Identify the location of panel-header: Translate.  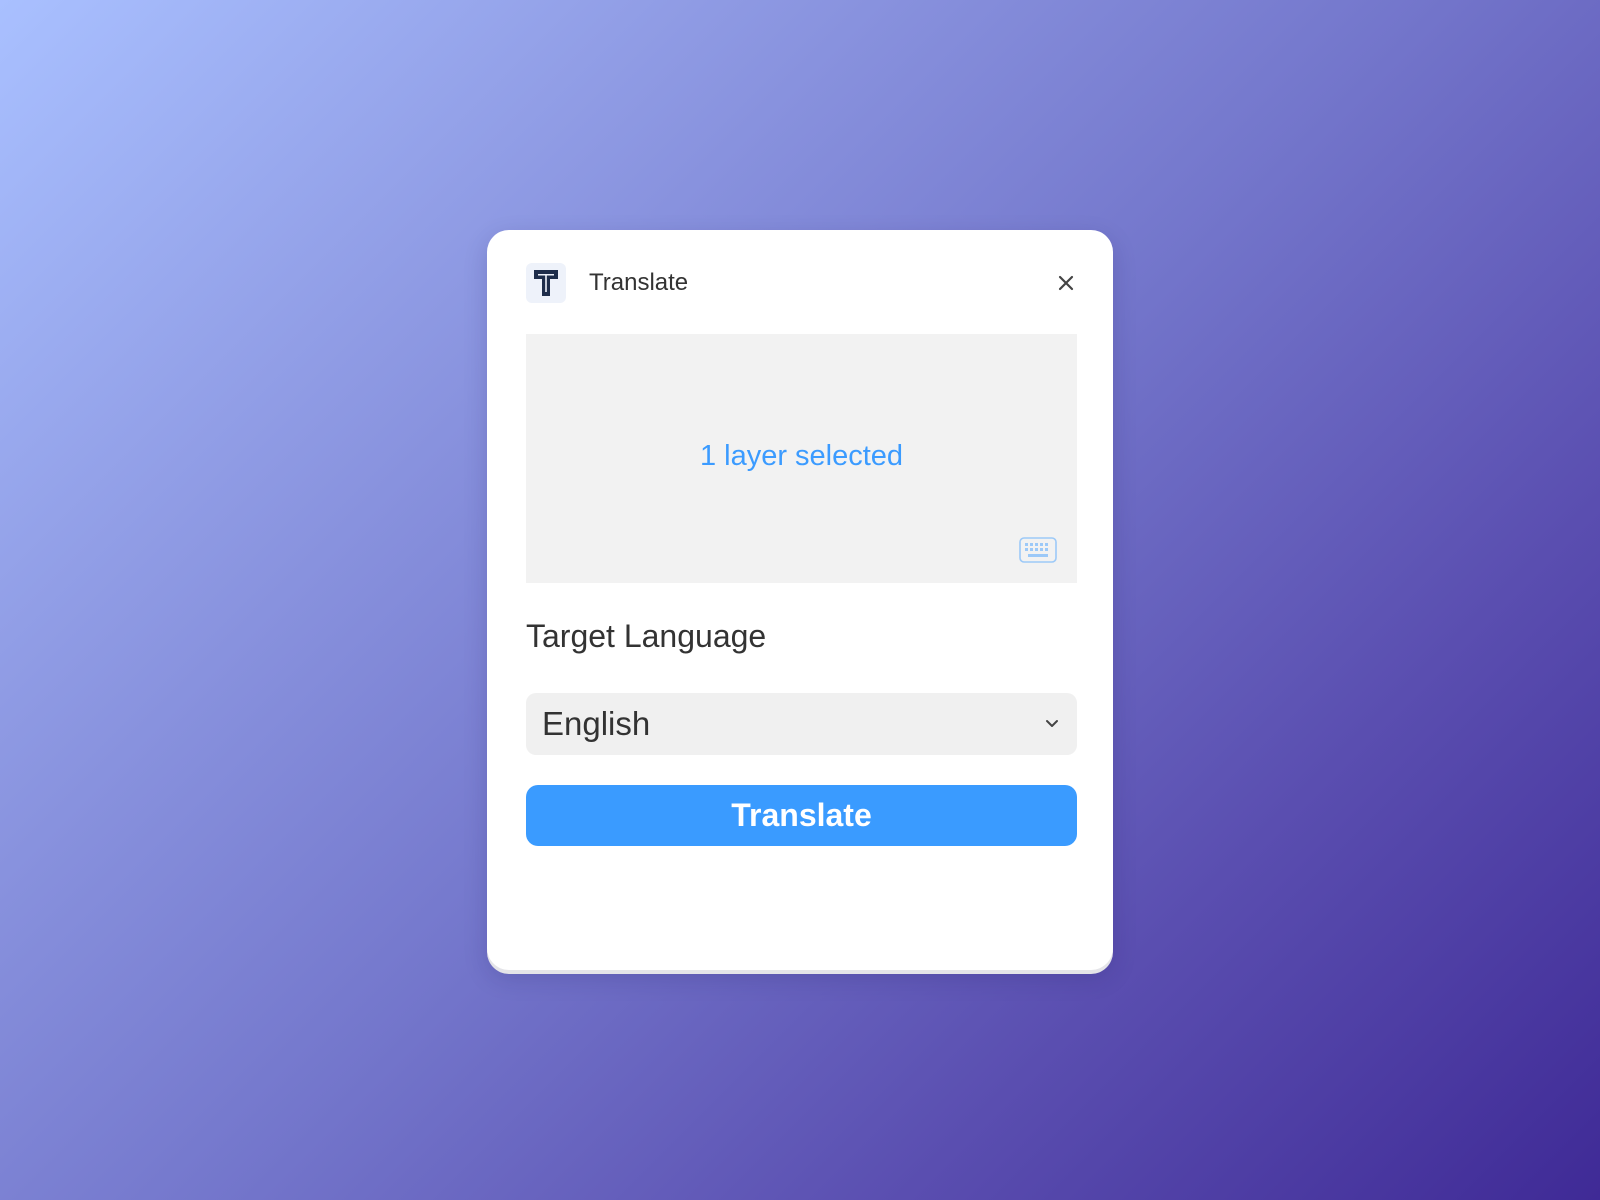
(804, 283).